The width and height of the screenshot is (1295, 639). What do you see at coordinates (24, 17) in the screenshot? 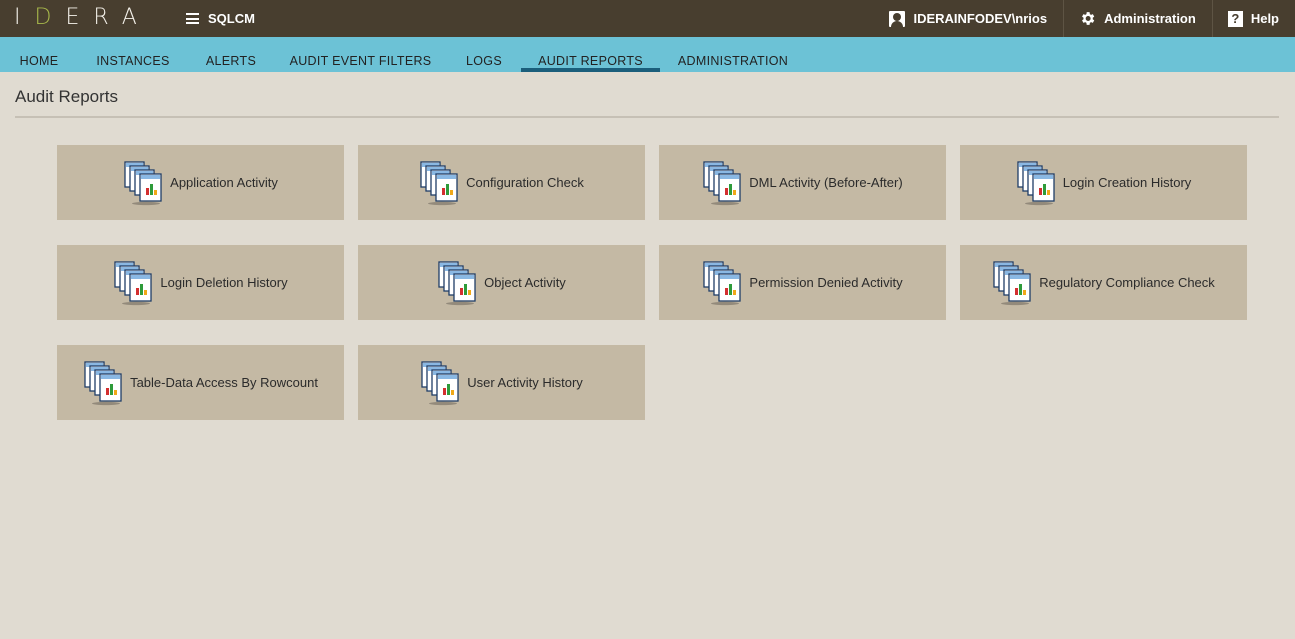
I see `logo-text-left: I` at bounding box center [24, 17].